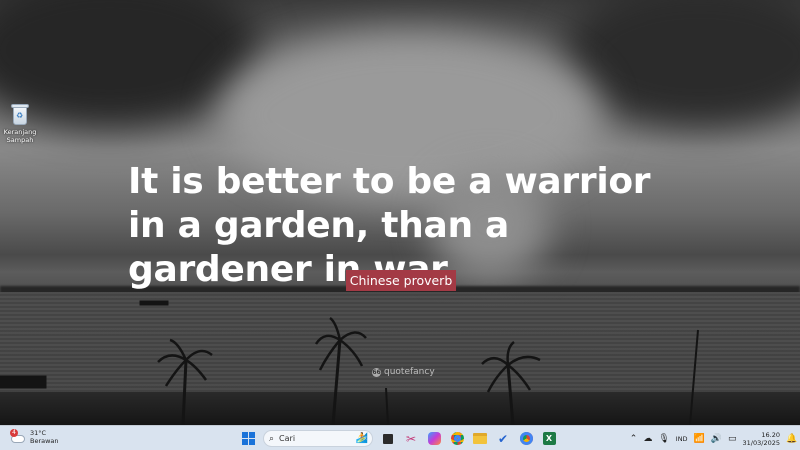 The height and width of the screenshot is (450, 800). What do you see at coordinates (20, 114) in the screenshot?
I see `recycle-bin-icon: ♻` at bounding box center [20, 114].